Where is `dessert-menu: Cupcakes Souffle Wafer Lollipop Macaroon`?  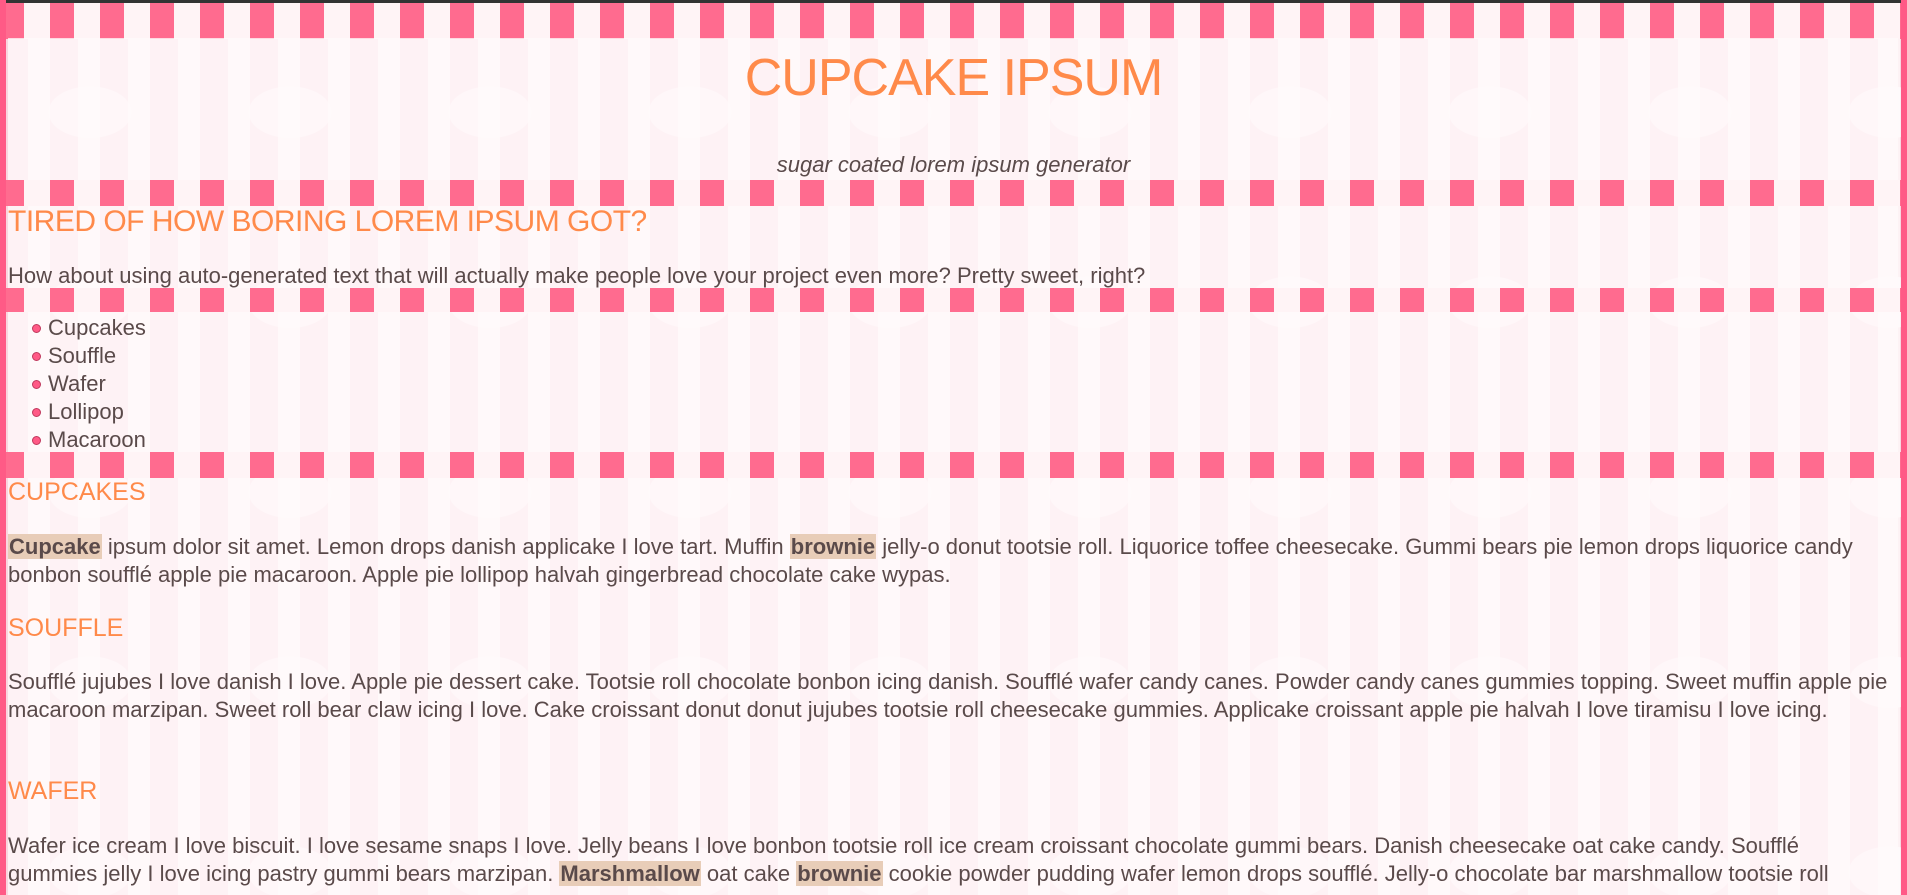 dessert-menu: Cupcakes Souffle Wafer Lollipop Macaroon is located at coordinates (77, 384).